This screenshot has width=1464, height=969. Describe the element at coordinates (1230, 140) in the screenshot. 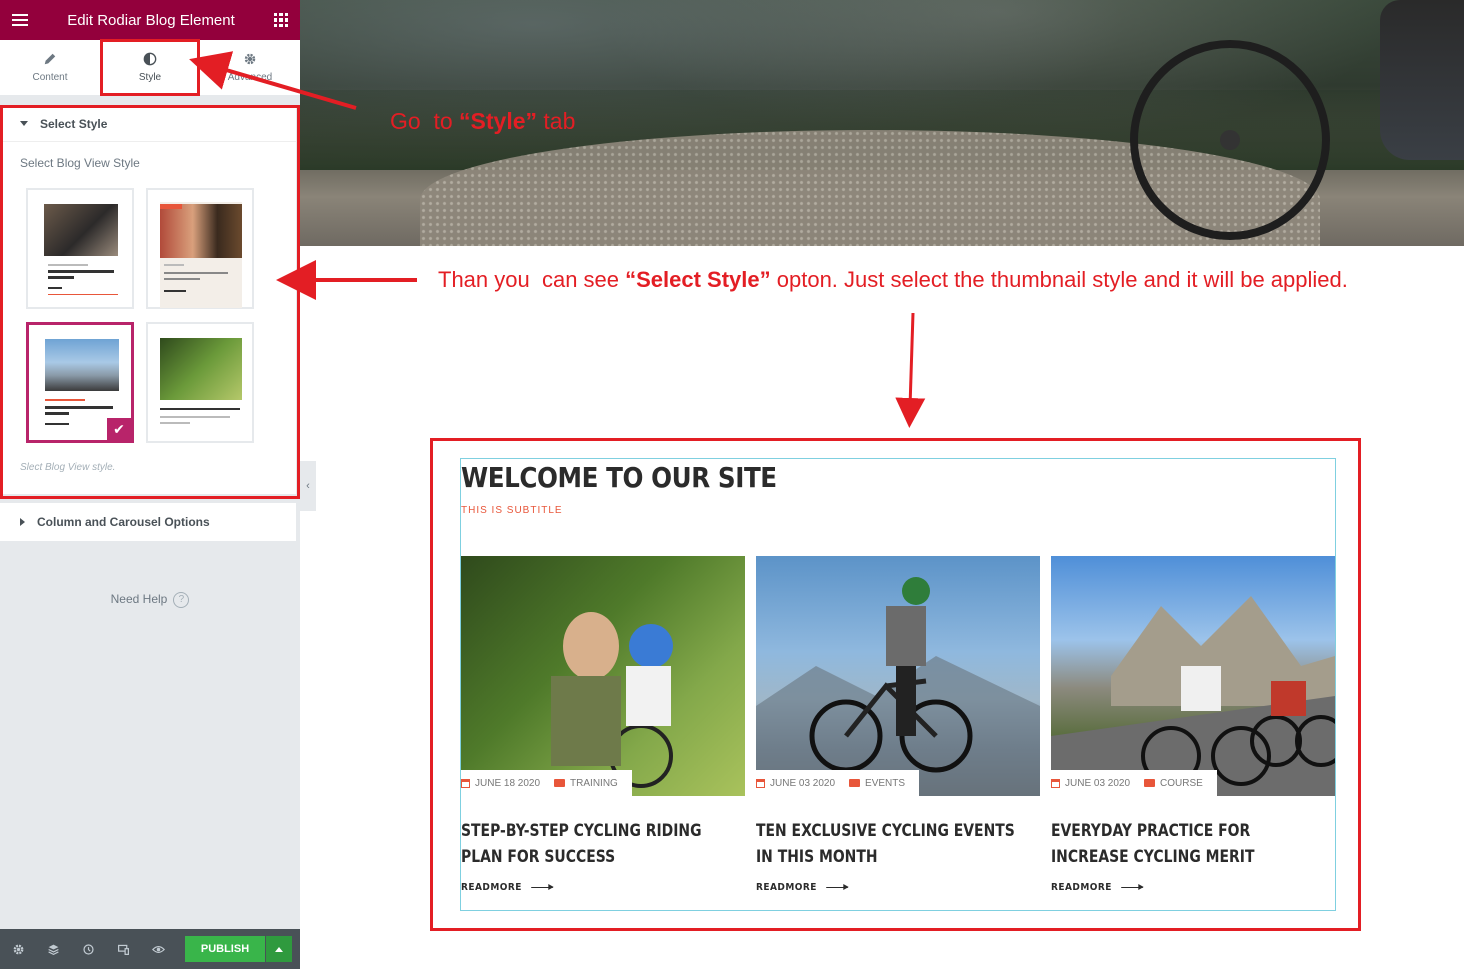

I see `bike-hub` at that location.